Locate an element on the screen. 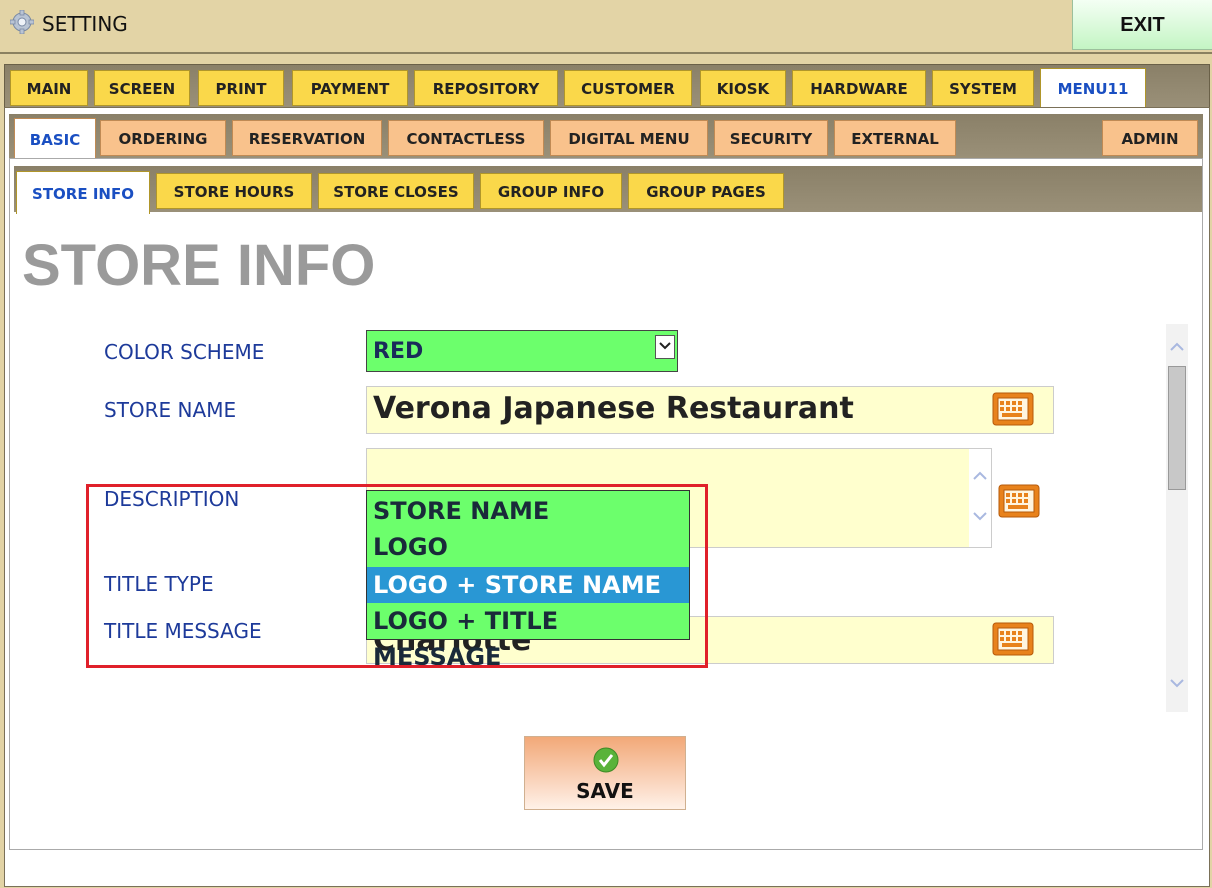 Image resolution: width=1212 pixels, height=888 pixels. tab-store-info: STORE INFO is located at coordinates (83, 193).